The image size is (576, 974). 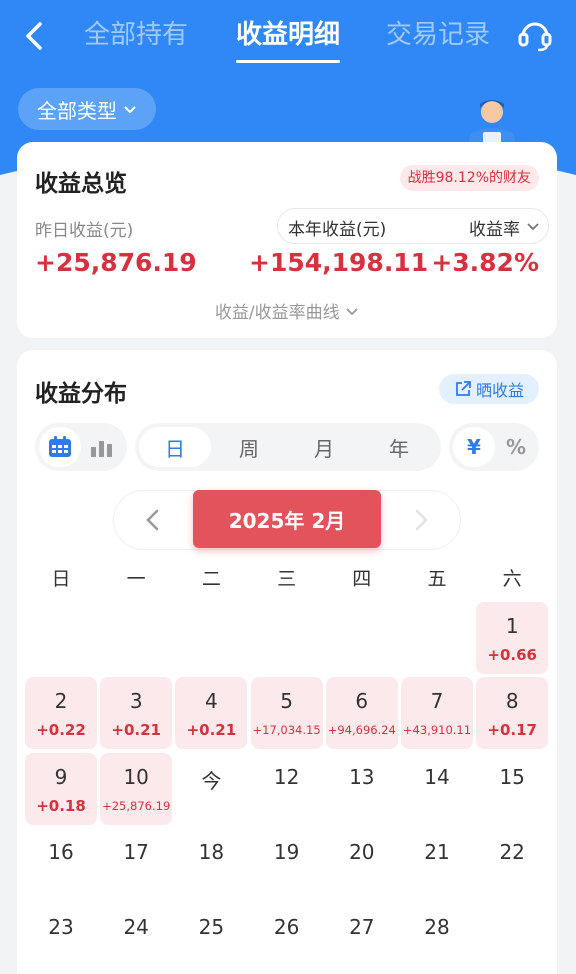 What do you see at coordinates (286, 701) in the screenshot?
I see `day-number: 5` at bounding box center [286, 701].